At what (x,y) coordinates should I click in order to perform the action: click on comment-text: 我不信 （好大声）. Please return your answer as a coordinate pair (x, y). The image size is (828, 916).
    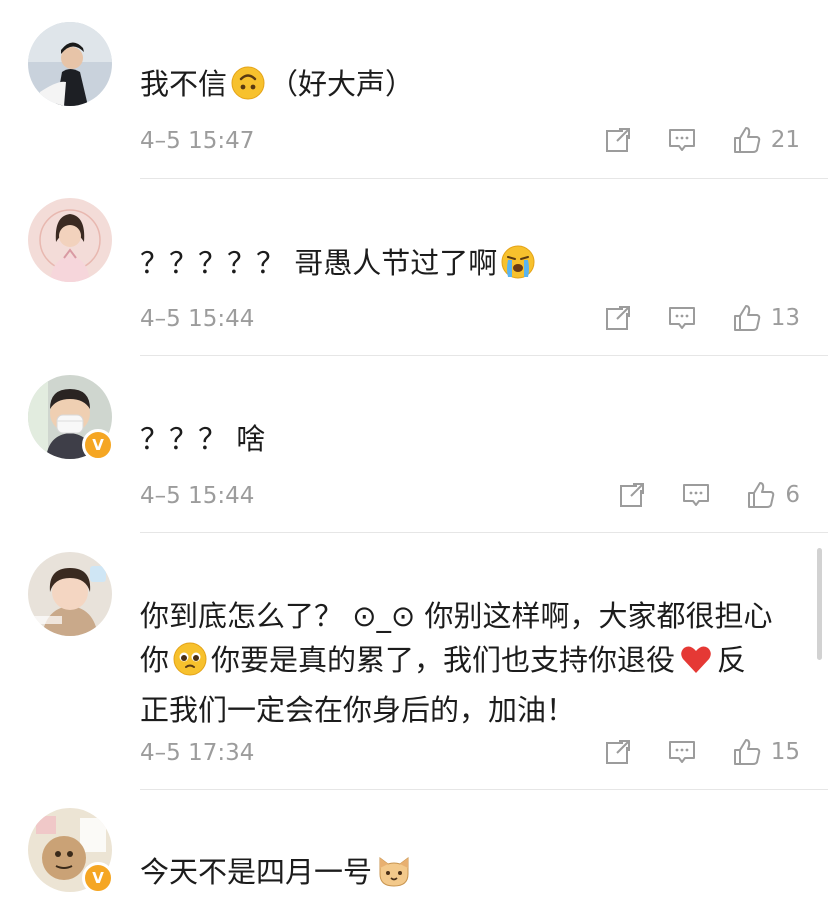
    Looking at the image, I should click on (469, 87).